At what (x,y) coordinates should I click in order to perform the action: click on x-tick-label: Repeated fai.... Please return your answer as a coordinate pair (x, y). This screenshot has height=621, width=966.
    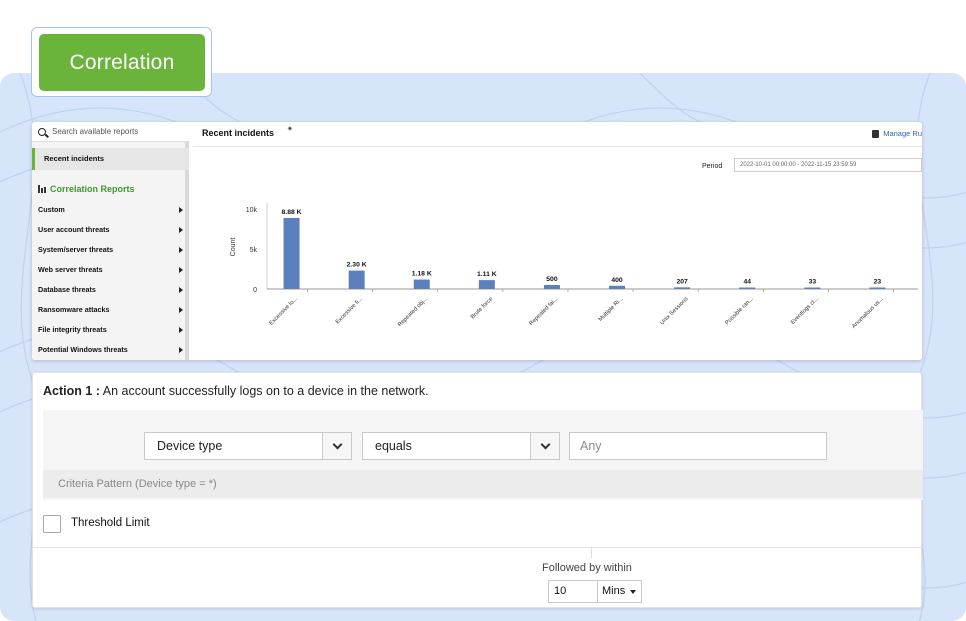
    Looking at the image, I should click on (543, 311).